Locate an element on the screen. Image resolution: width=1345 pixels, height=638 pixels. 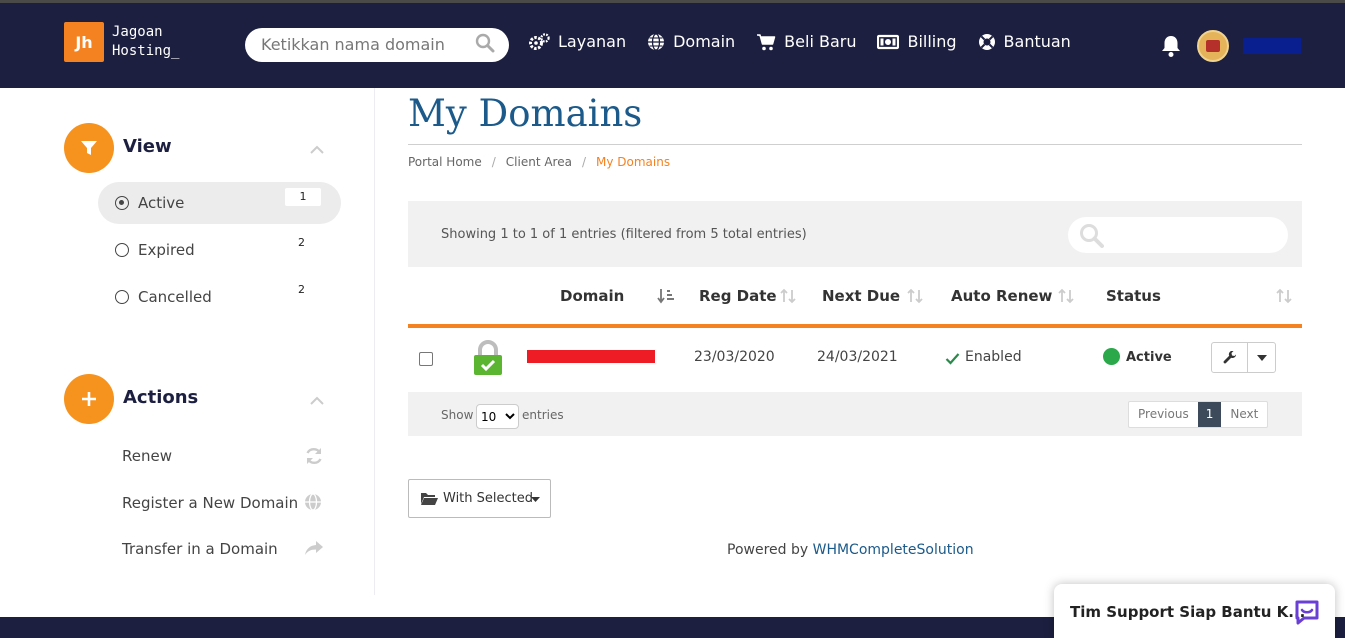
lifebuoy-icon is located at coordinates (987, 42).